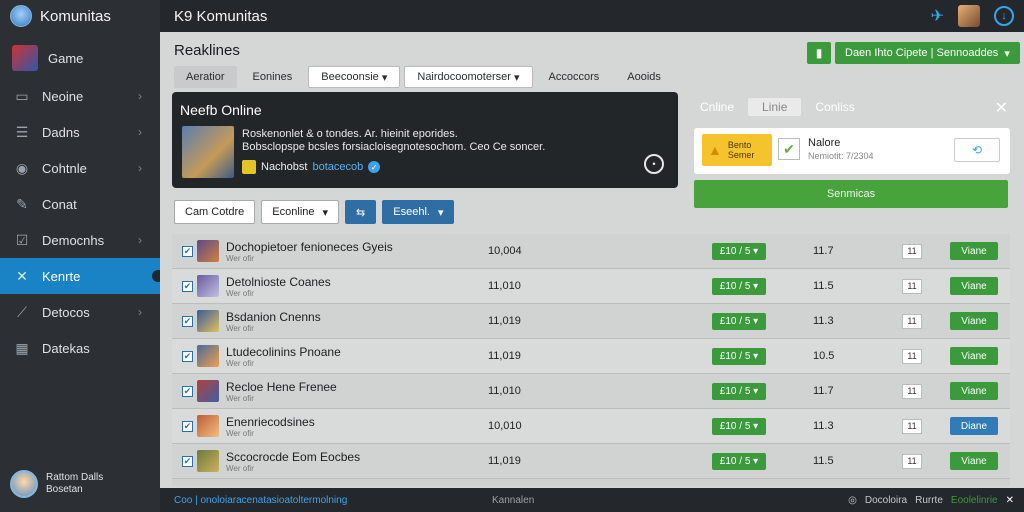  I want to click on verified-icon: ✓, so click(374, 167).